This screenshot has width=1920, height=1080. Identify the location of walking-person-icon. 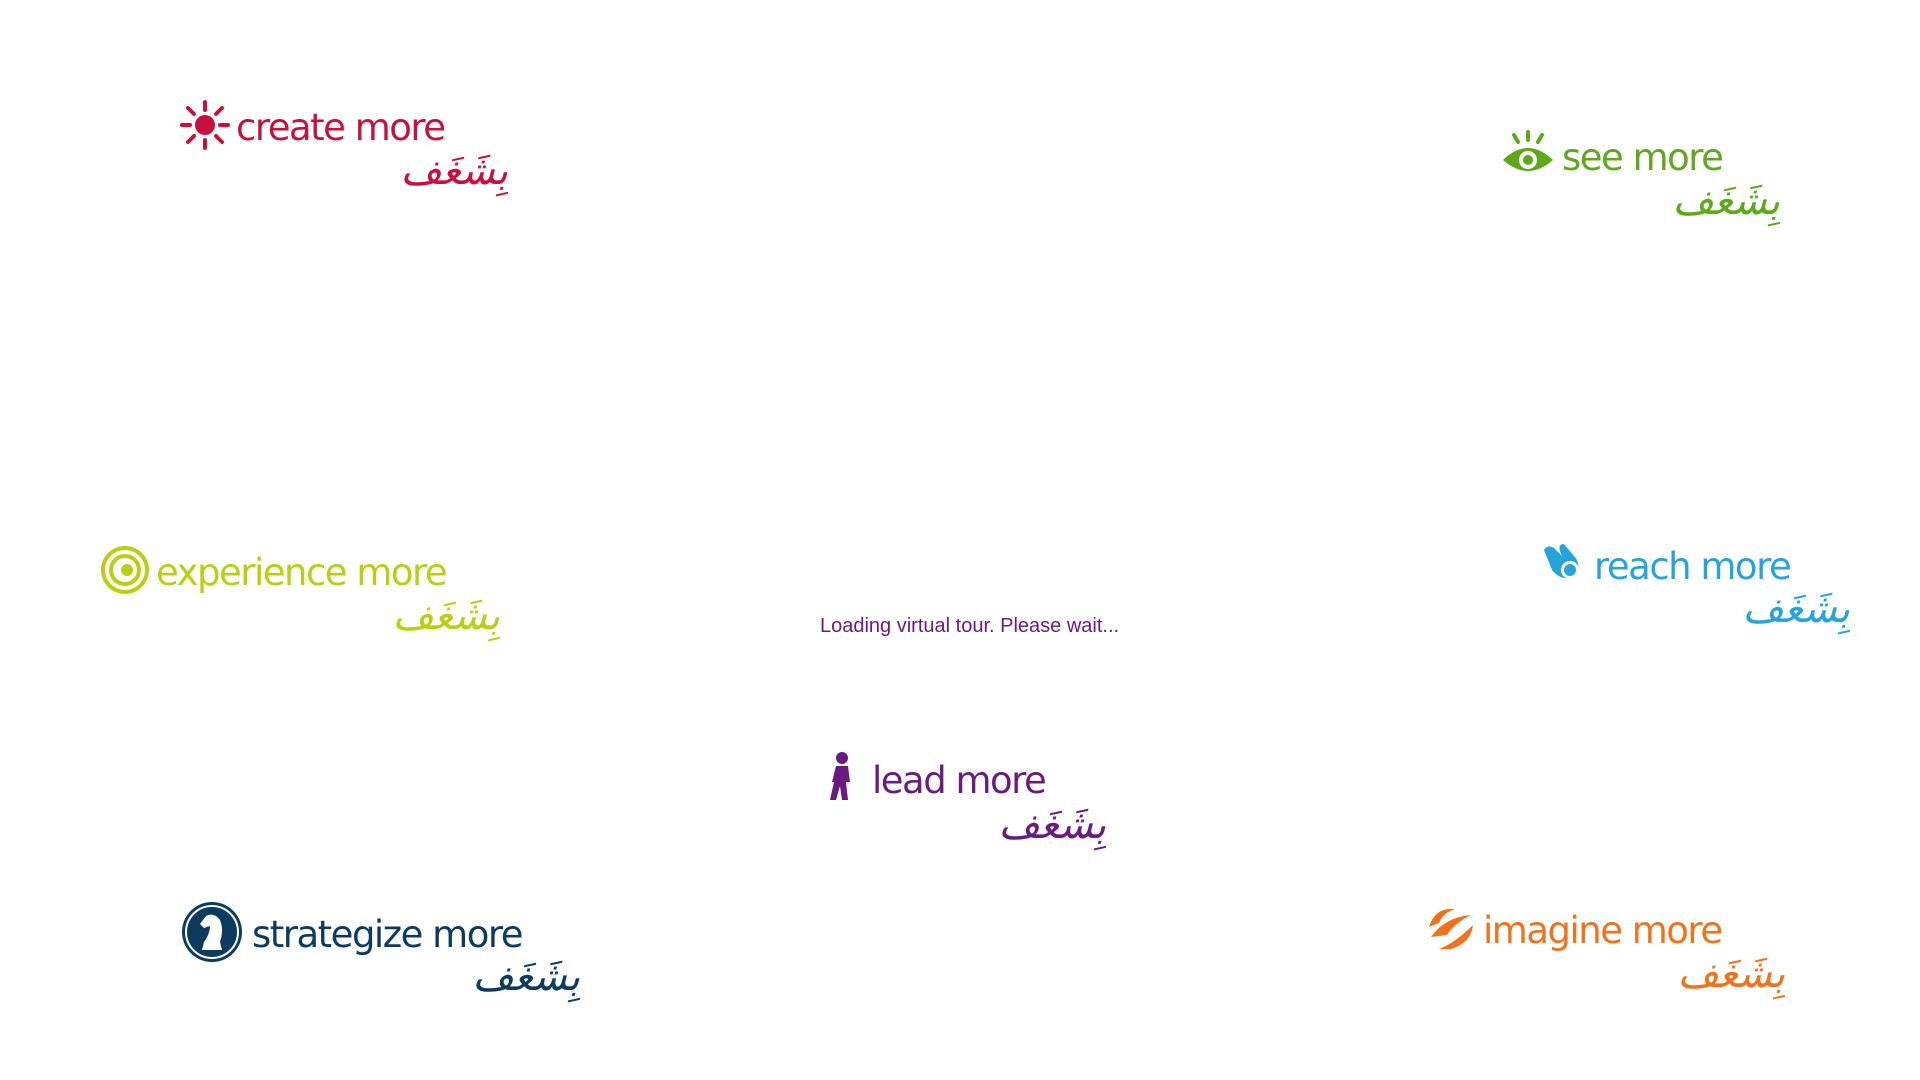
(843, 780).